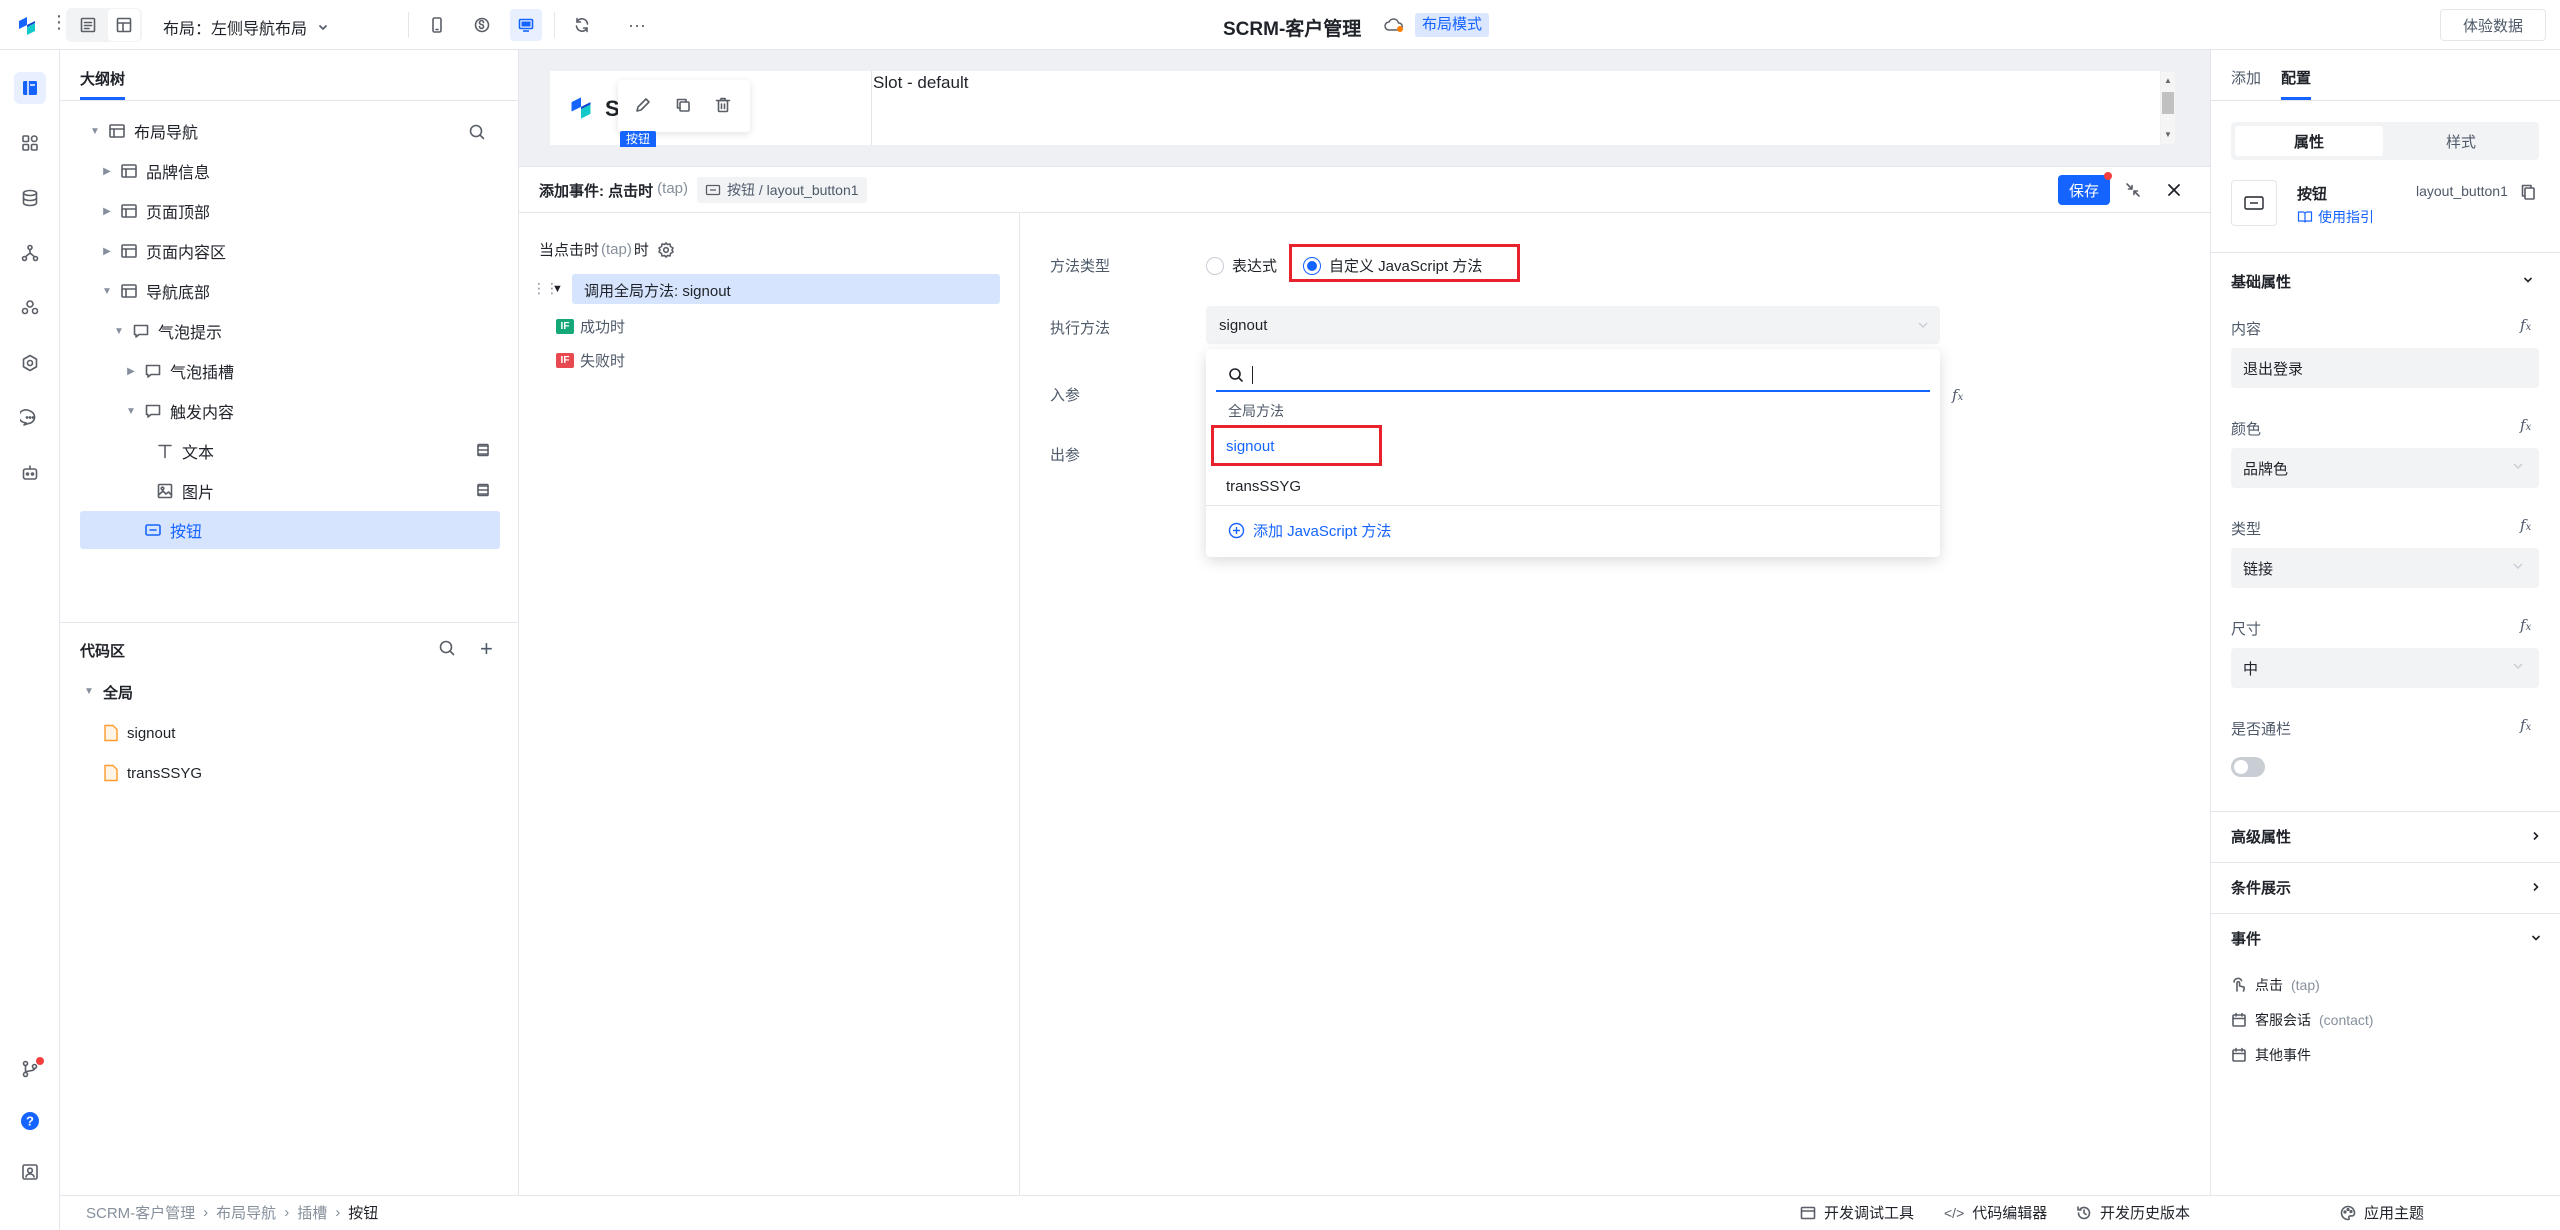 The width and height of the screenshot is (2560, 1230). Describe the element at coordinates (447, 648) in the screenshot. I see `code-search-icon` at that location.